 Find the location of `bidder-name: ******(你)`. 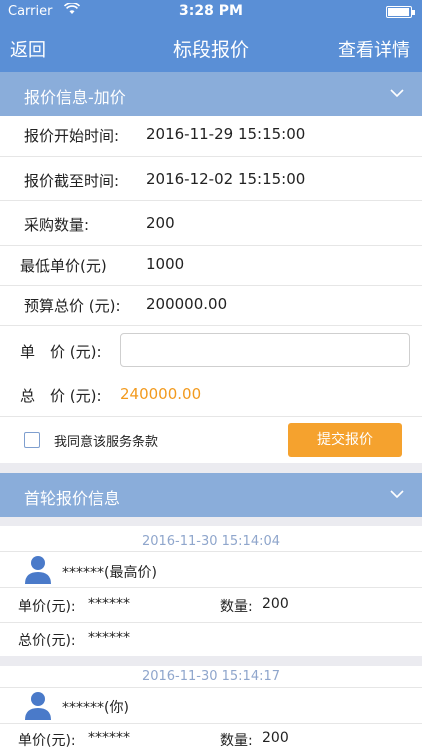

bidder-name: ******(你) is located at coordinates (95, 708).